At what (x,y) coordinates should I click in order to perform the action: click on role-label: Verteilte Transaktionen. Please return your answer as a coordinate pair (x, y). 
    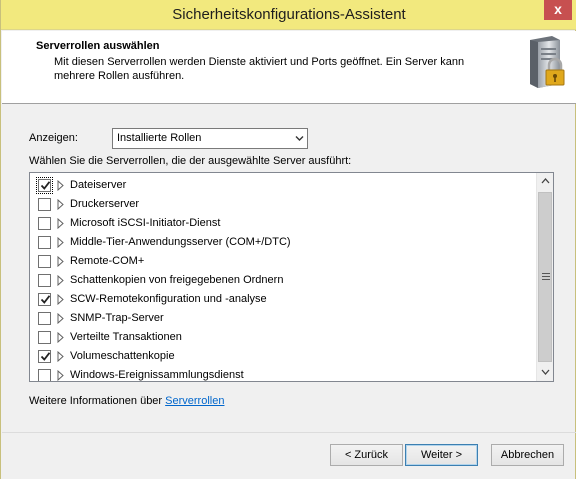
    Looking at the image, I should click on (126, 337).